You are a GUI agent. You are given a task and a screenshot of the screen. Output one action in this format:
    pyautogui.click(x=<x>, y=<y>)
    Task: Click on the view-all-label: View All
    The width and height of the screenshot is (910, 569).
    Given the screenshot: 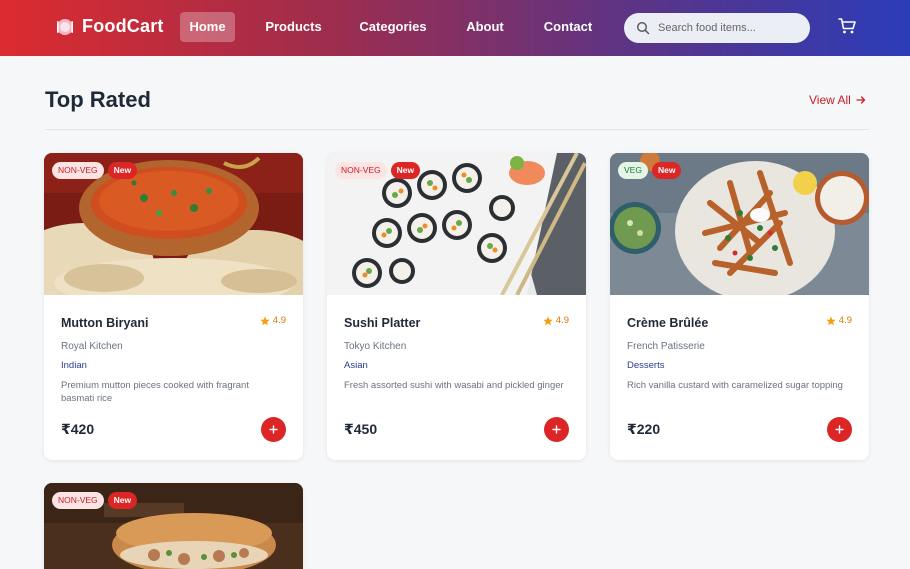 What is the action you would take?
    pyautogui.click(x=830, y=100)
    